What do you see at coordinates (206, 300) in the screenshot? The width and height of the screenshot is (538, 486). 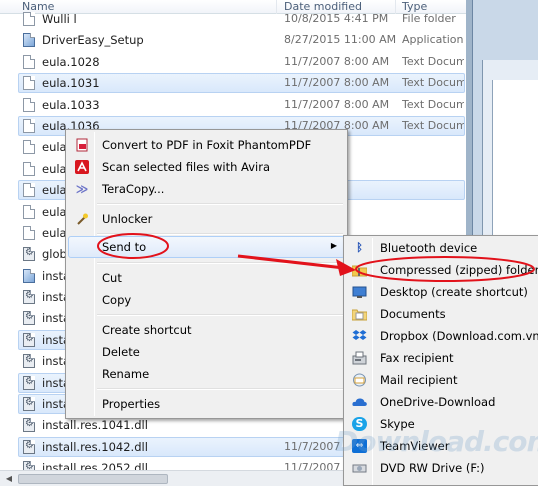 I see `menu-item-copy: Copy` at bounding box center [206, 300].